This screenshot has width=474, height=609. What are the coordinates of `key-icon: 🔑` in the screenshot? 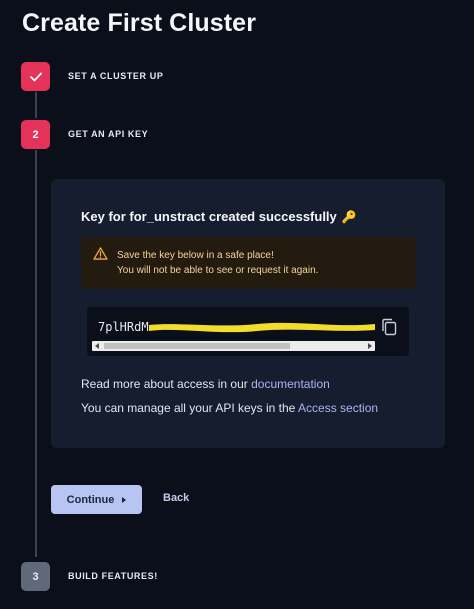 It's located at (349, 216).